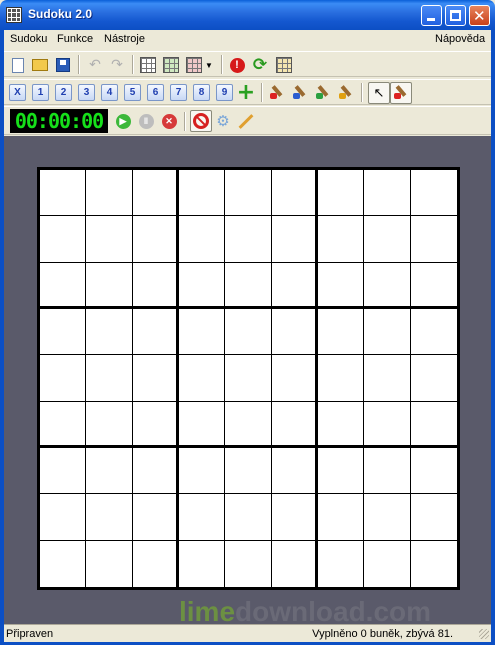 This screenshot has width=495, height=645. I want to click on open-button, so click(40, 65).